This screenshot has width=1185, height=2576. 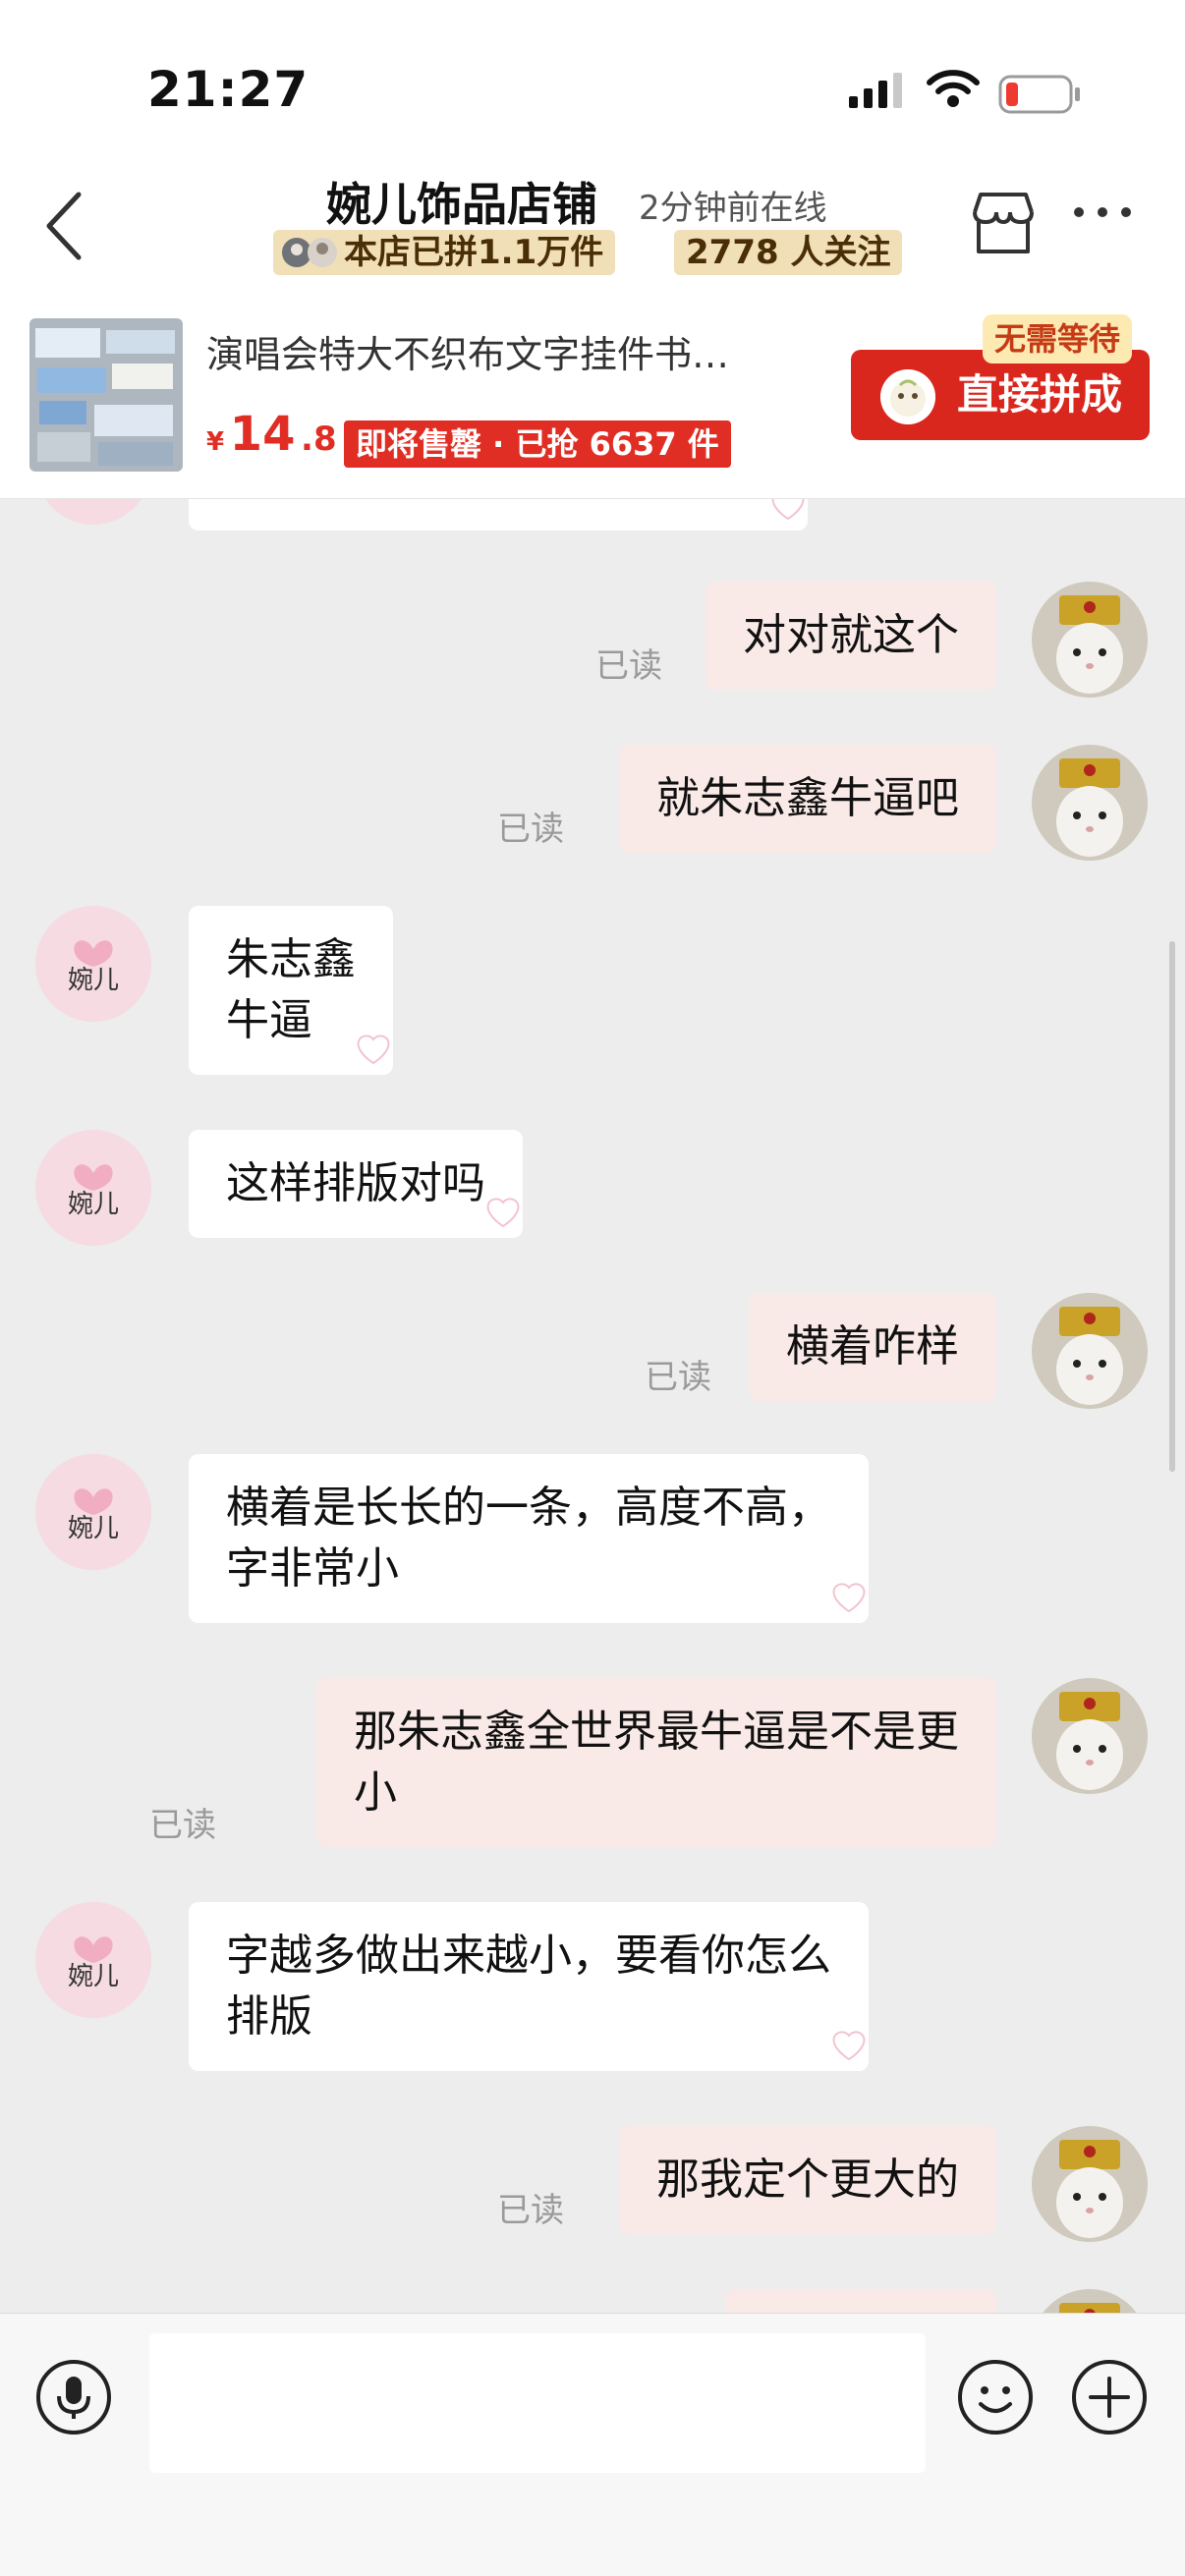 I want to click on message-text: 横着是长长的一条，高度不高， 字非常小, so click(x=528, y=1538).